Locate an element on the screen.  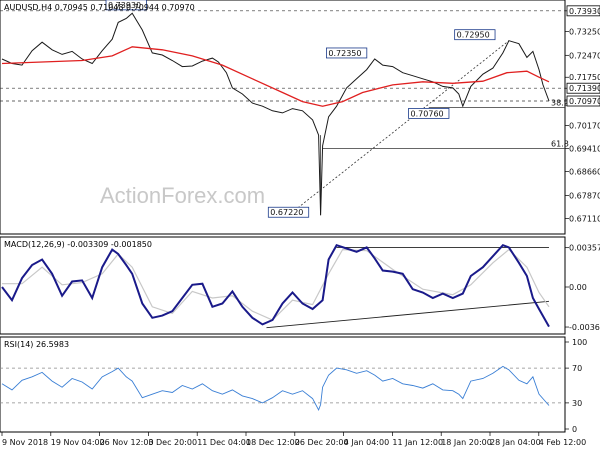
x-tick-label: 11 Dec 04:00 is located at coordinates (224, 442).